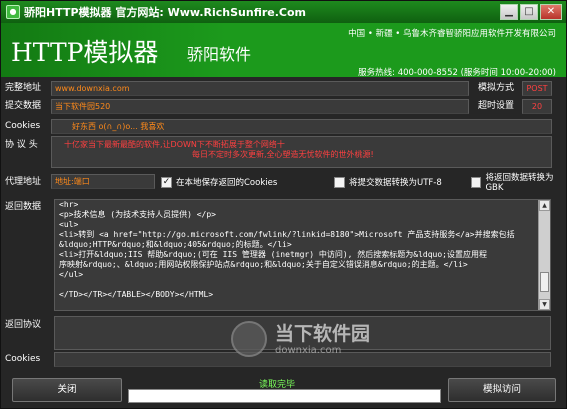 The width and height of the screenshot is (567, 409). I want to click on response-label: 返回数据, so click(23, 207).